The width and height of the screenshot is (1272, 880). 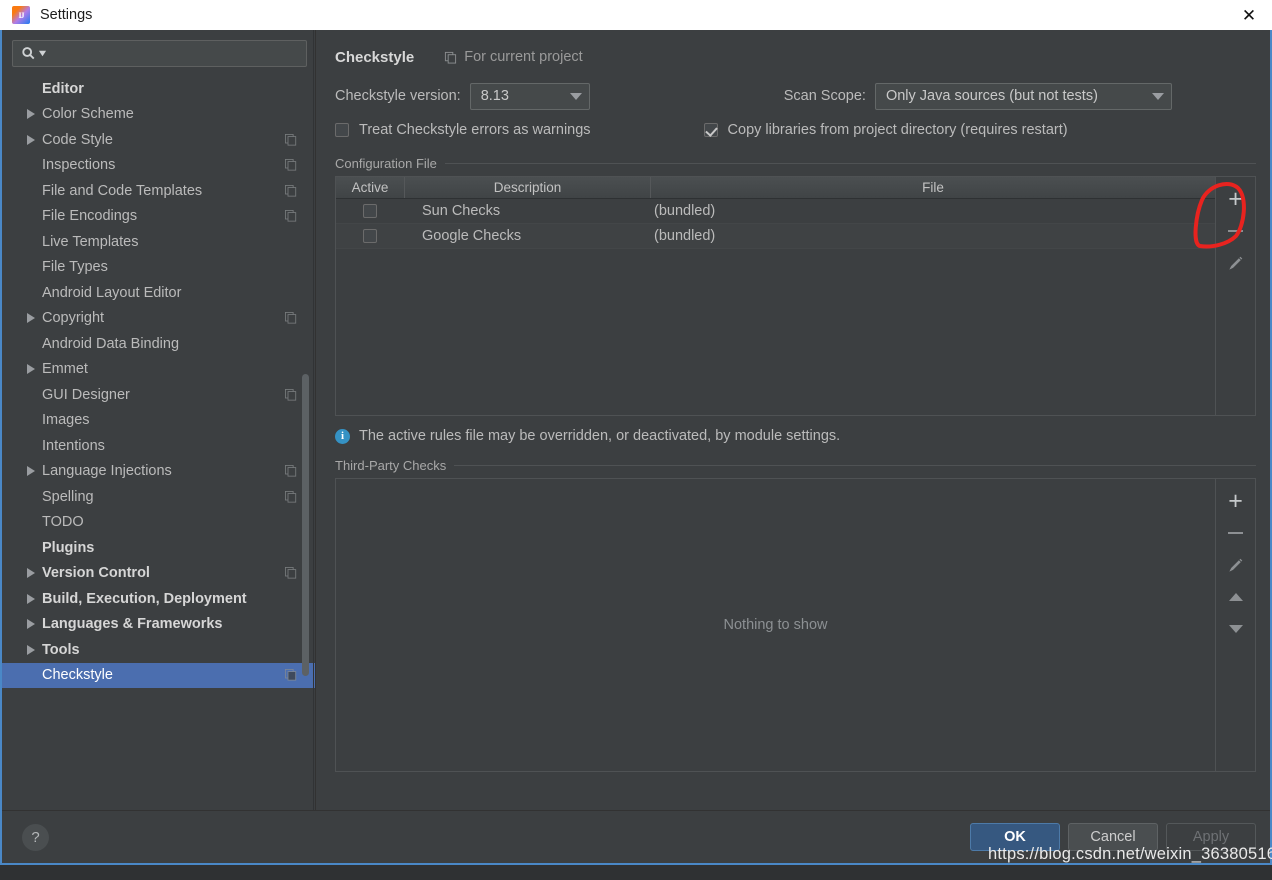 I want to click on file-cell: (bundled), so click(x=685, y=211).